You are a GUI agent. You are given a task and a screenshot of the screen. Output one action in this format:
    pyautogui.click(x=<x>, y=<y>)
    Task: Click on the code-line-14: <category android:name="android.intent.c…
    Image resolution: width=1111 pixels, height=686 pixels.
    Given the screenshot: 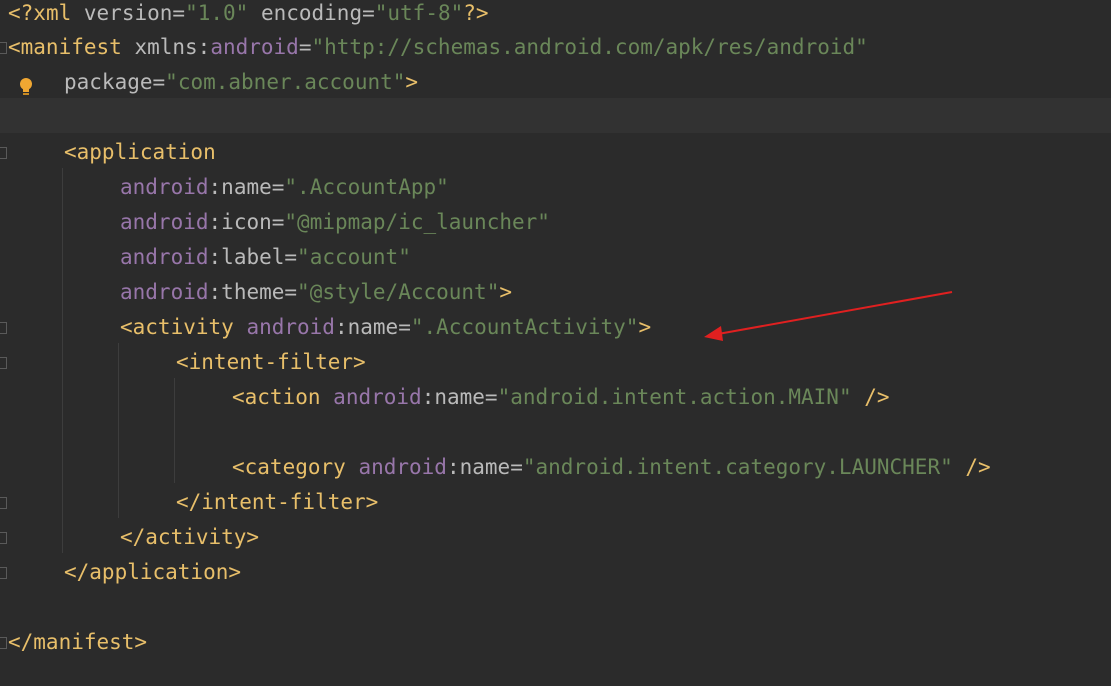 What is the action you would take?
    pyautogui.click(x=611, y=467)
    